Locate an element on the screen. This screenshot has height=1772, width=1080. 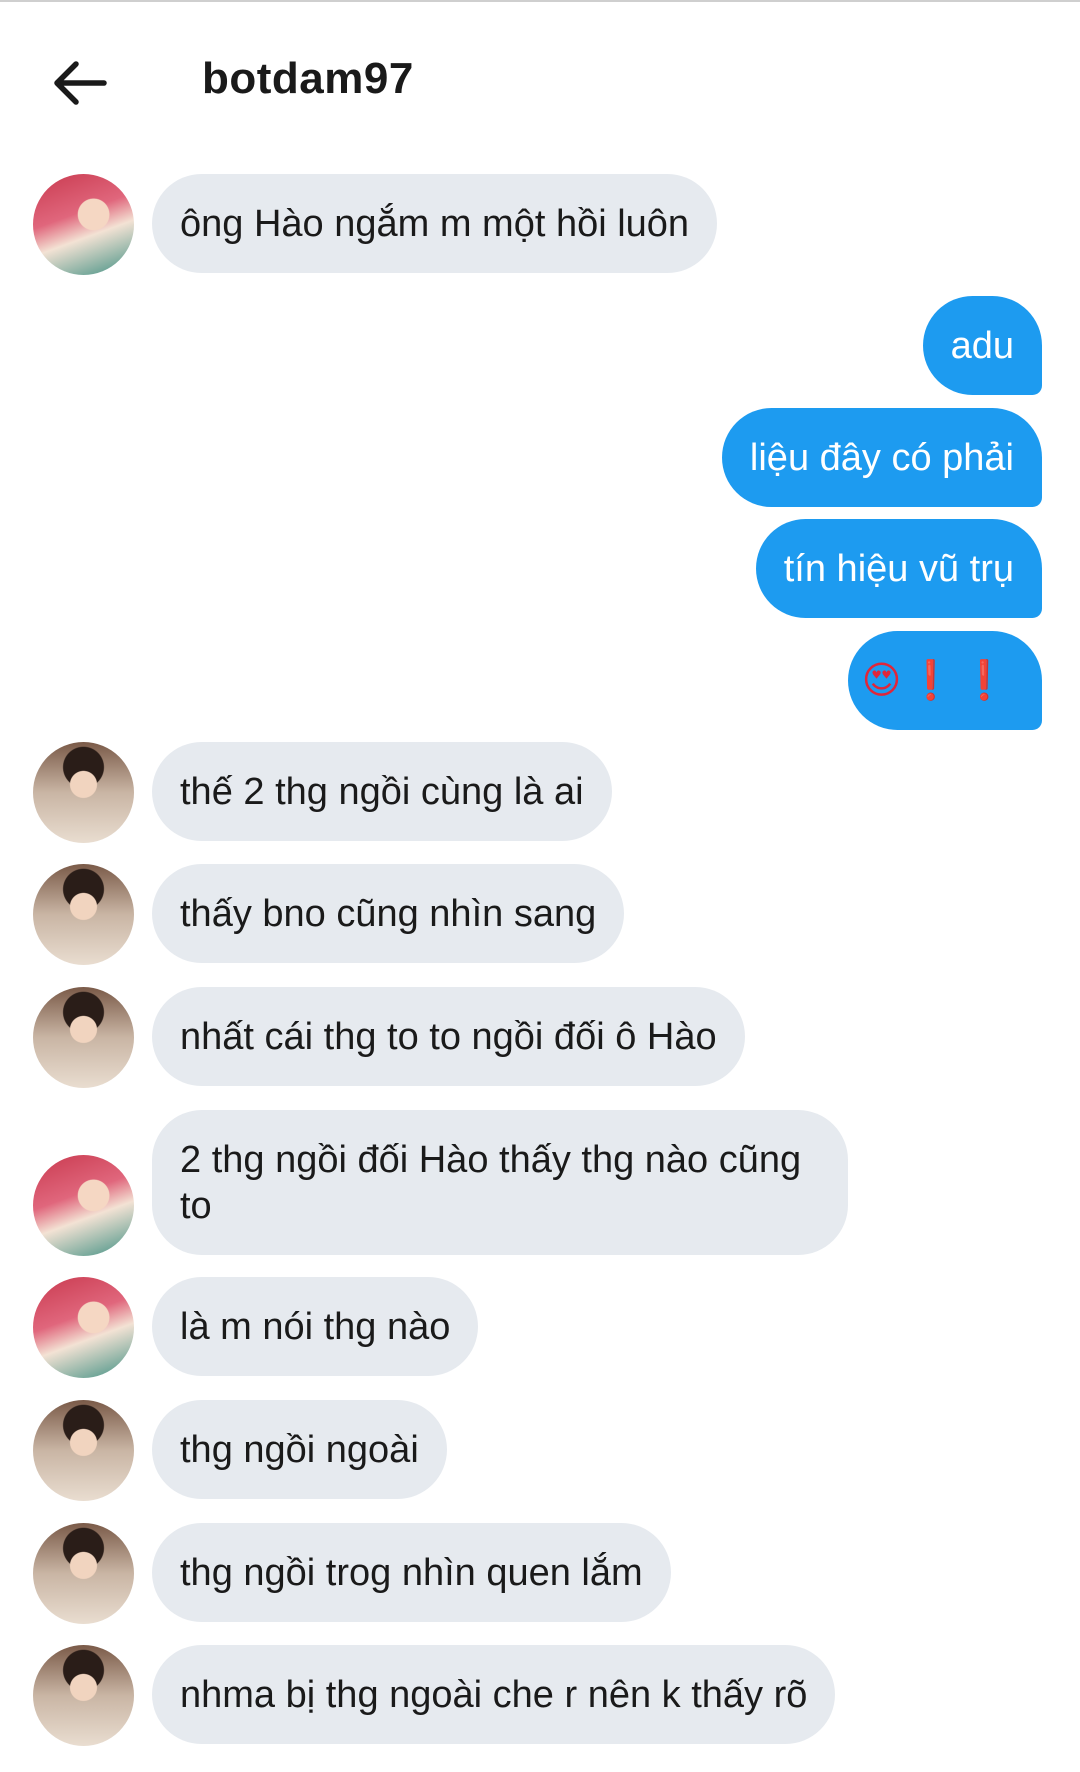
outgoing-message: tín hiệu vũ trụ is located at coordinates (898, 568).